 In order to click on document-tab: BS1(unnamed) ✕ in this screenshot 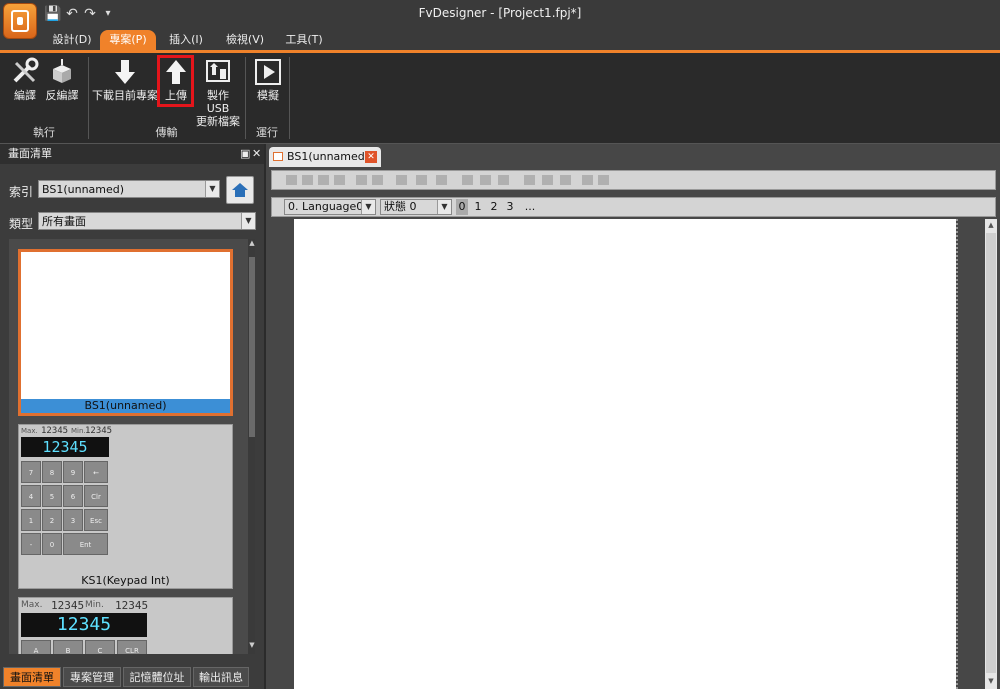, I will do `click(325, 157)`.